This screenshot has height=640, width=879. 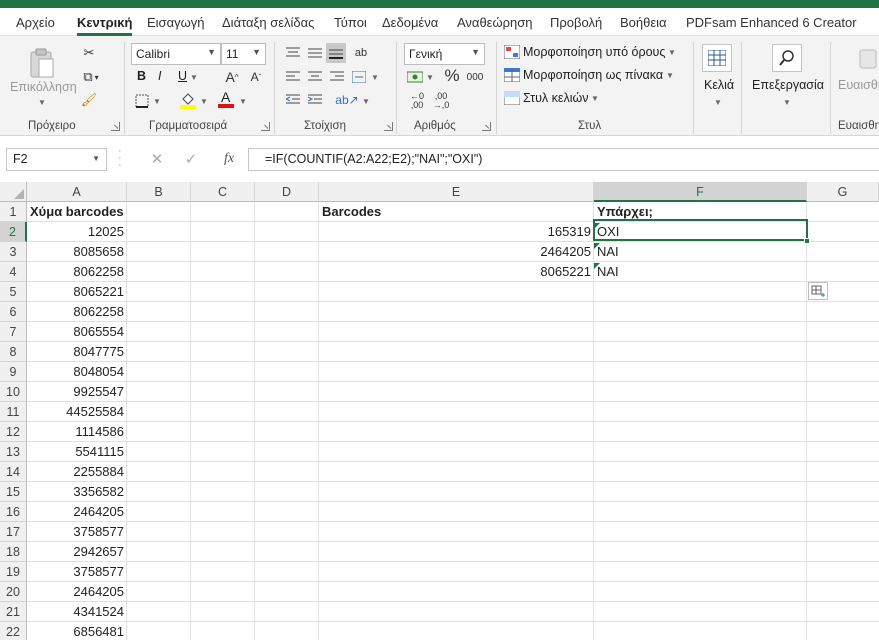 What do you see at coordinates (13, 452) in the screenshot?
I see `row-header-13: 13` at bounding box center [13, 452].